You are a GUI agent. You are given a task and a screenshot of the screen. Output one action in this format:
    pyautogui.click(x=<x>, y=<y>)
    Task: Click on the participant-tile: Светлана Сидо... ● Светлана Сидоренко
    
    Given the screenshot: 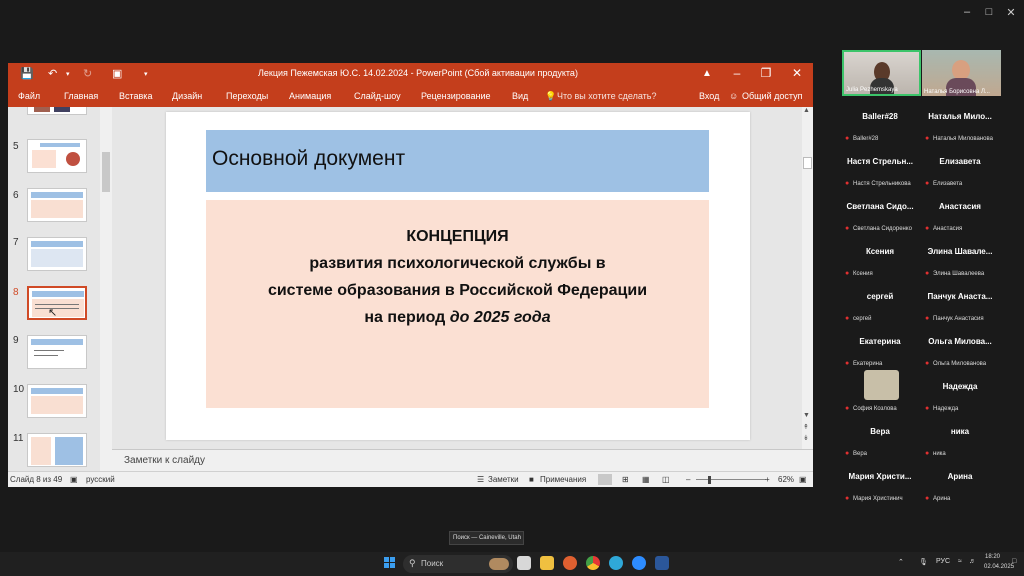 What is the action you would take?
    pyautogui.click(x=880, y=216)
    